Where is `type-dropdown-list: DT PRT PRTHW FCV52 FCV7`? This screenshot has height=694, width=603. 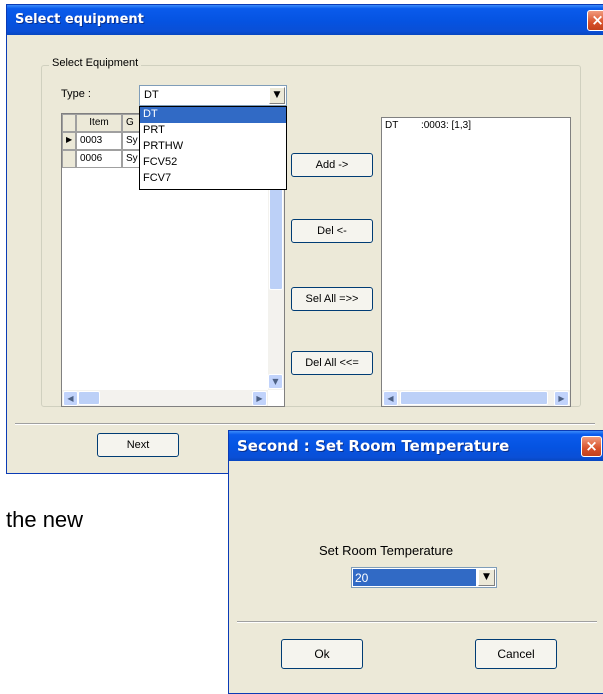 type-dropdown-list: DT PRT PRTHW FCV52 FCV7 is located at coordinates (213, 148).